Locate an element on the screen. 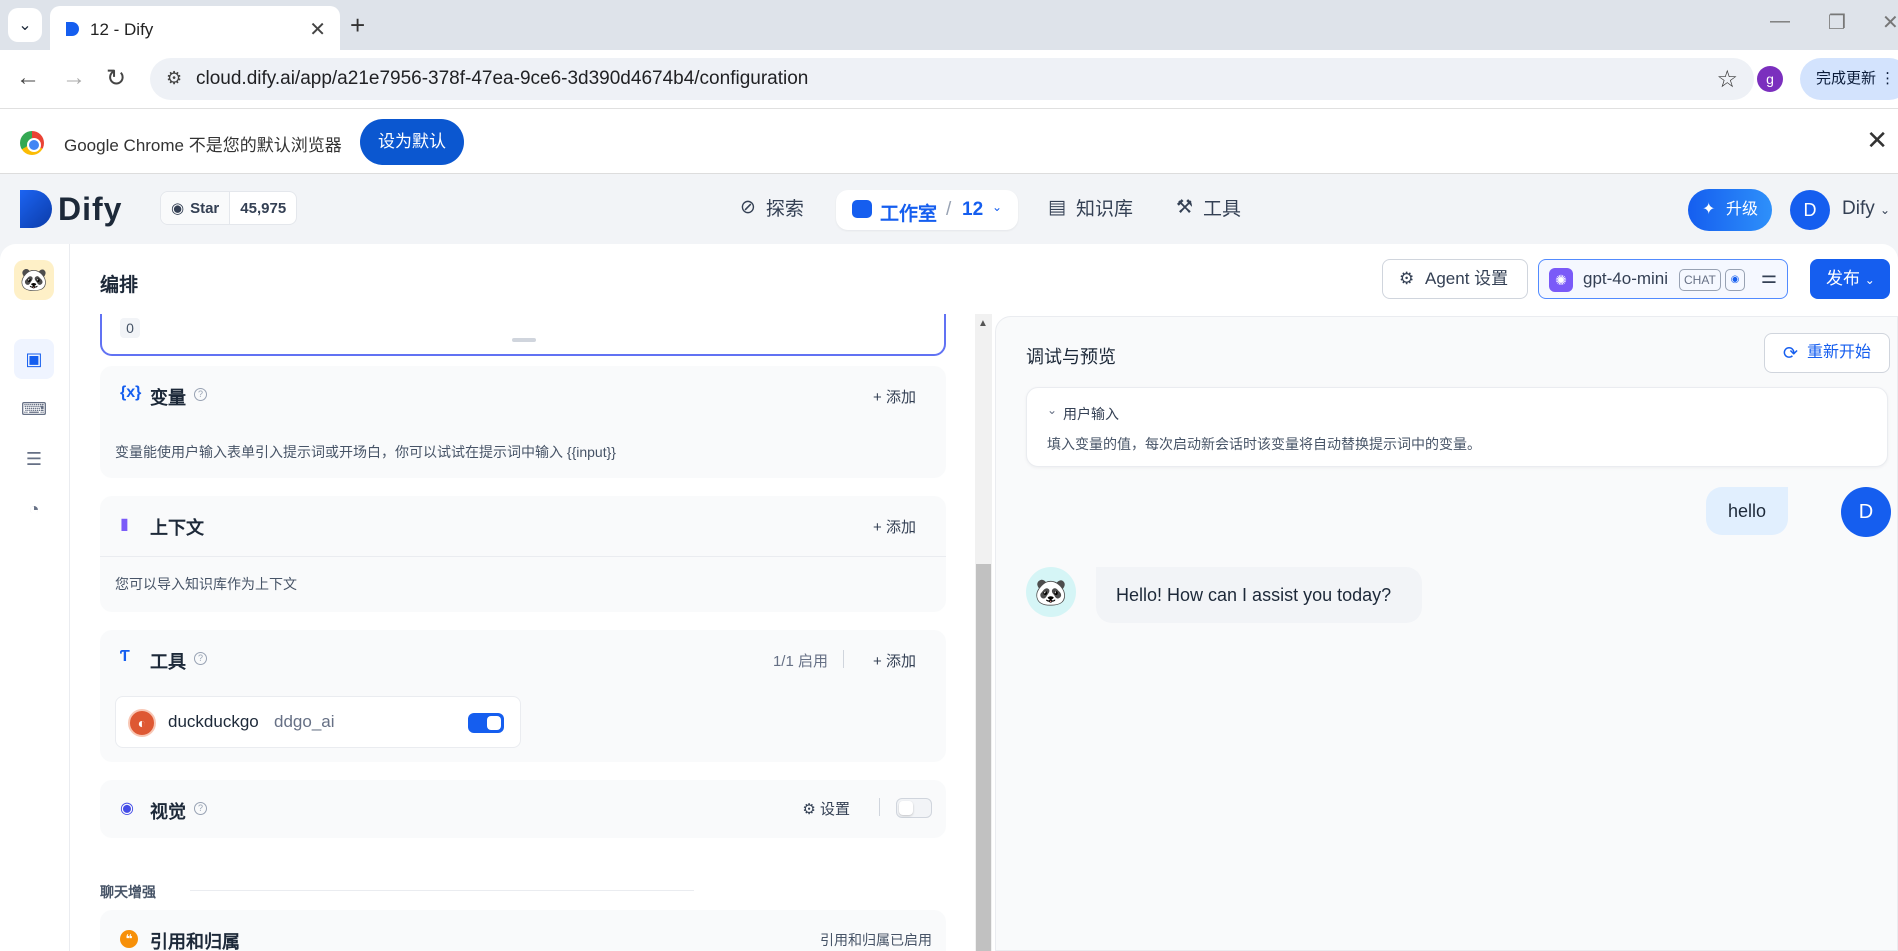  book-icon: ▤ is located at coordinates (1057, 207).